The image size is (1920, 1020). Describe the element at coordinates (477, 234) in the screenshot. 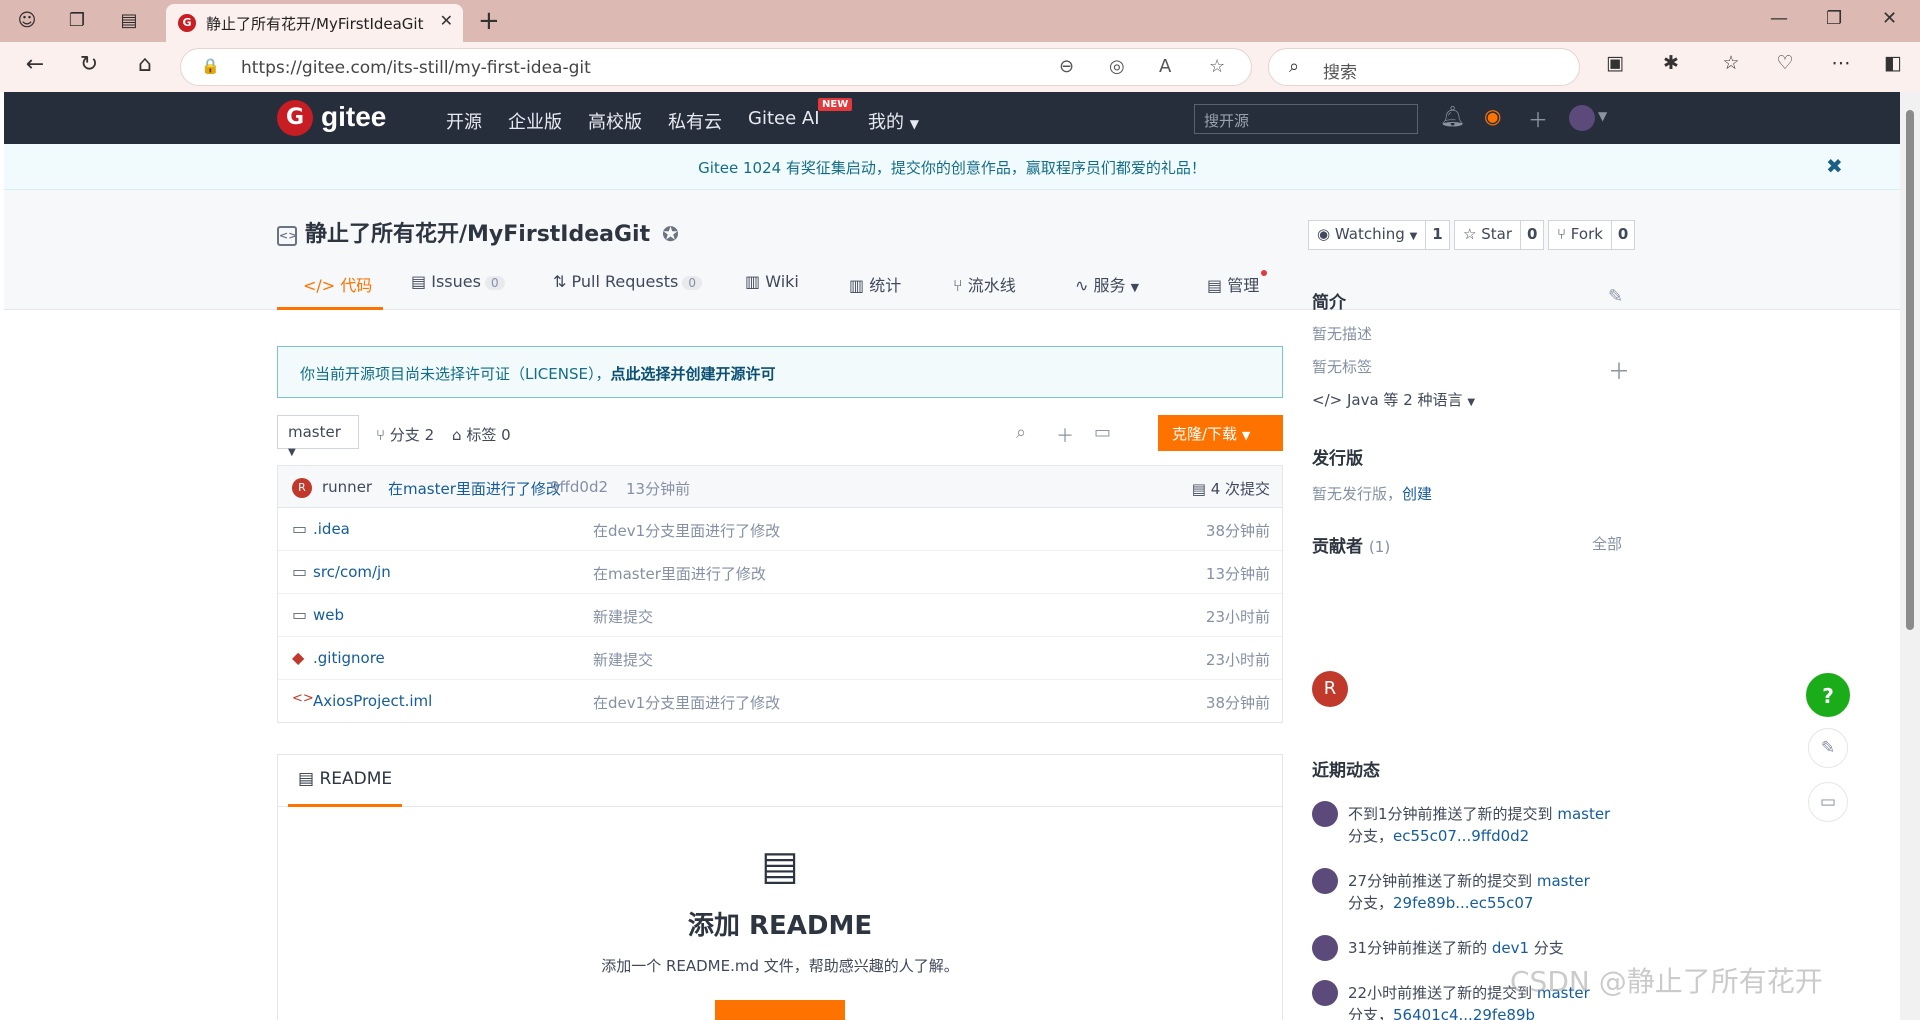

I see `project-title-text: 静止了所有花开/MyFirstIdeaGit` at that location.